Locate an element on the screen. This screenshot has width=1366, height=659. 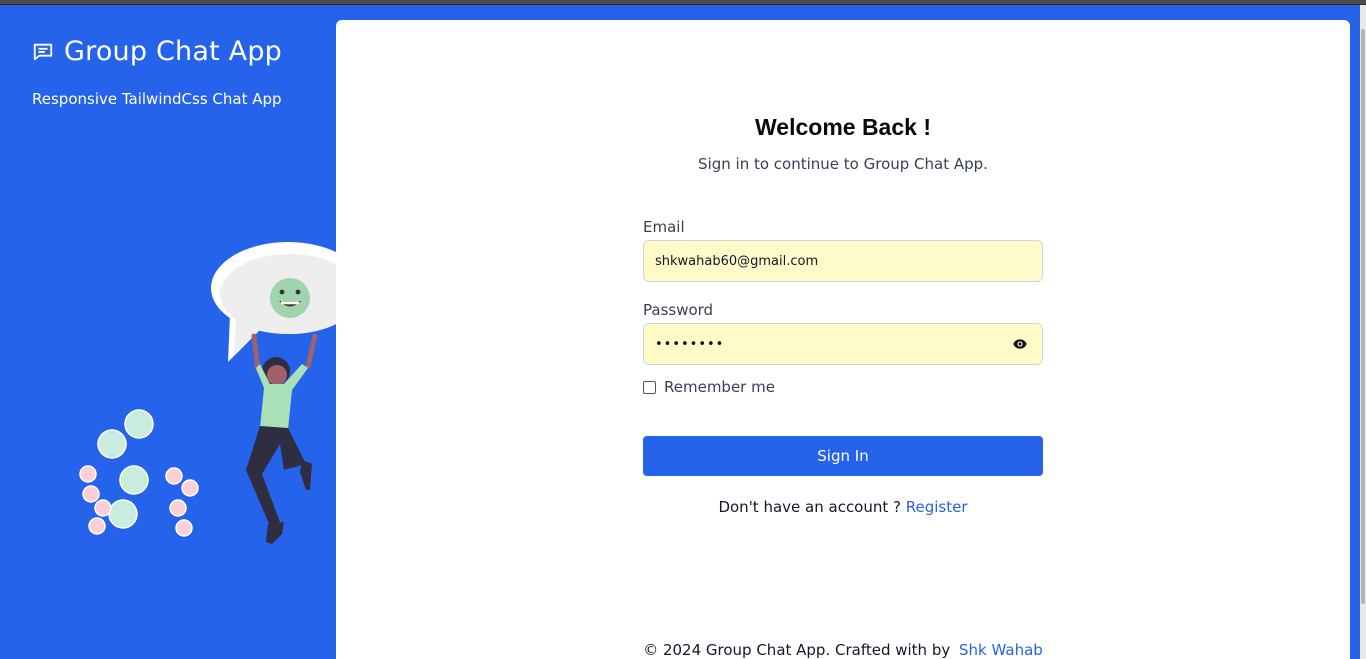
person-figure is located at coordinates (282, 438).